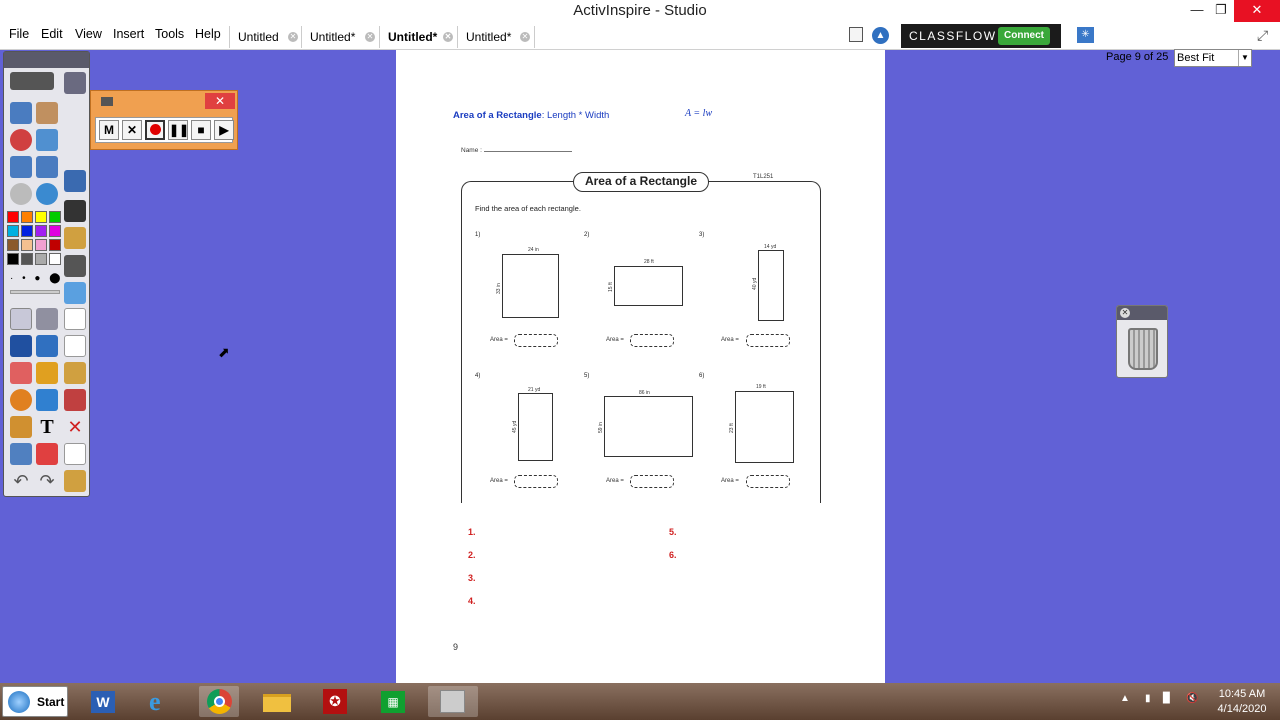 The width and height of the screenshot is (1280, 720). What do you see at coordinates (220, 101) in the screenshot?
I see `recorder-close-button: ✕` at bounding box center [220, 101].